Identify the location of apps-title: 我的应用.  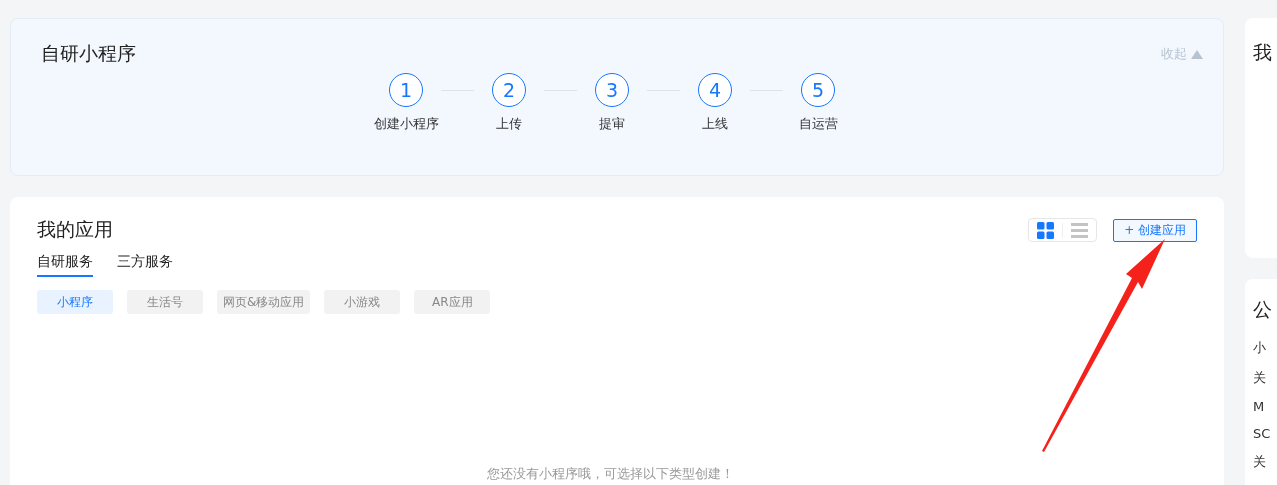
(75, 229).